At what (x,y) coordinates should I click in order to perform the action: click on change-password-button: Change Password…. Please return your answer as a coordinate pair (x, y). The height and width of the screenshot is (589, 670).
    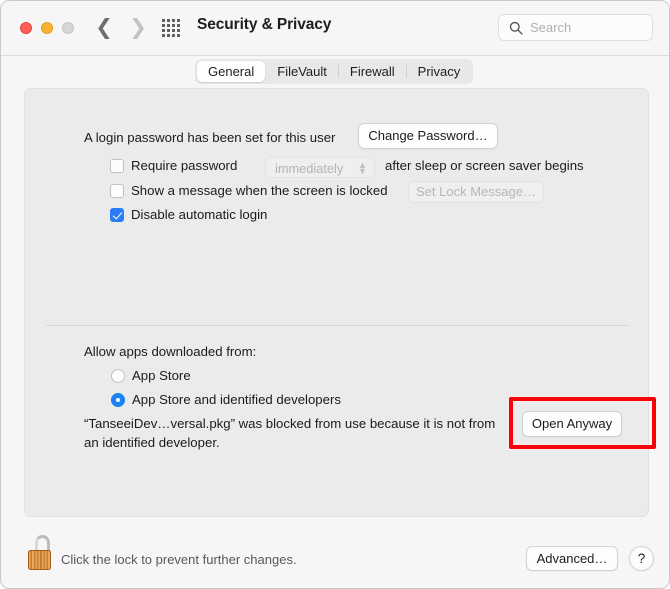
    Looking at the image, I should click on (428, 136).